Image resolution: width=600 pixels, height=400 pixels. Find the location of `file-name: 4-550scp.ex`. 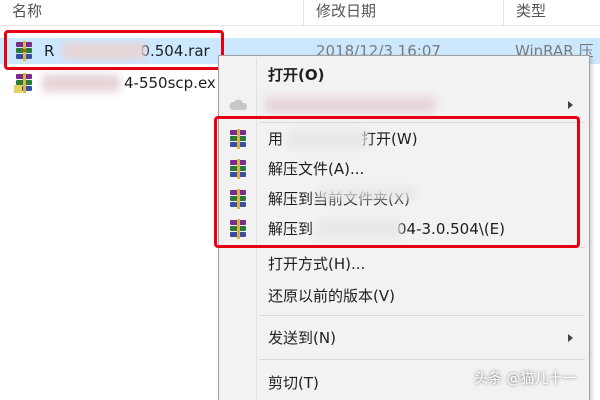

file-name: 4-550scp.ex is located at coordinates (170, 83).